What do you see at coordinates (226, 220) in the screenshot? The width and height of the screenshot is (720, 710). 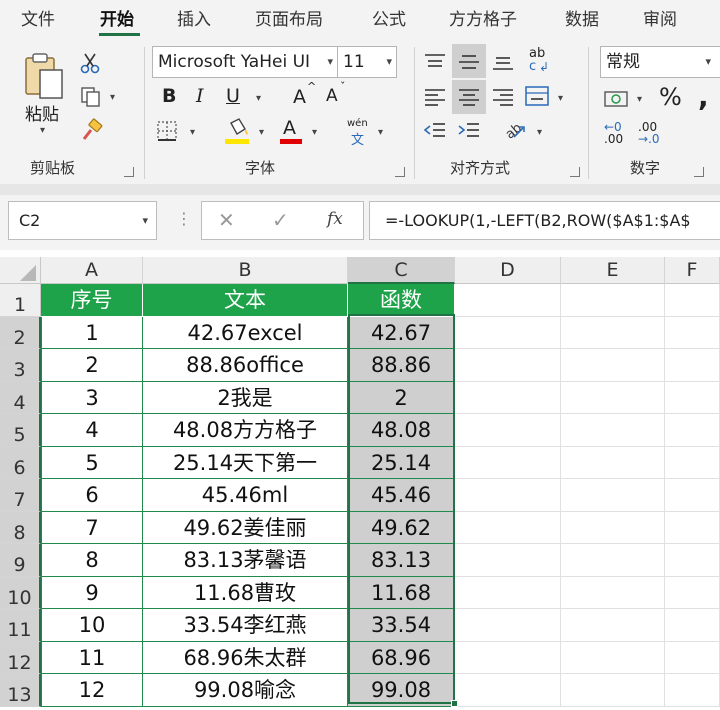 I see `cancel-icon: ✕` at bounding box center [226, 220].